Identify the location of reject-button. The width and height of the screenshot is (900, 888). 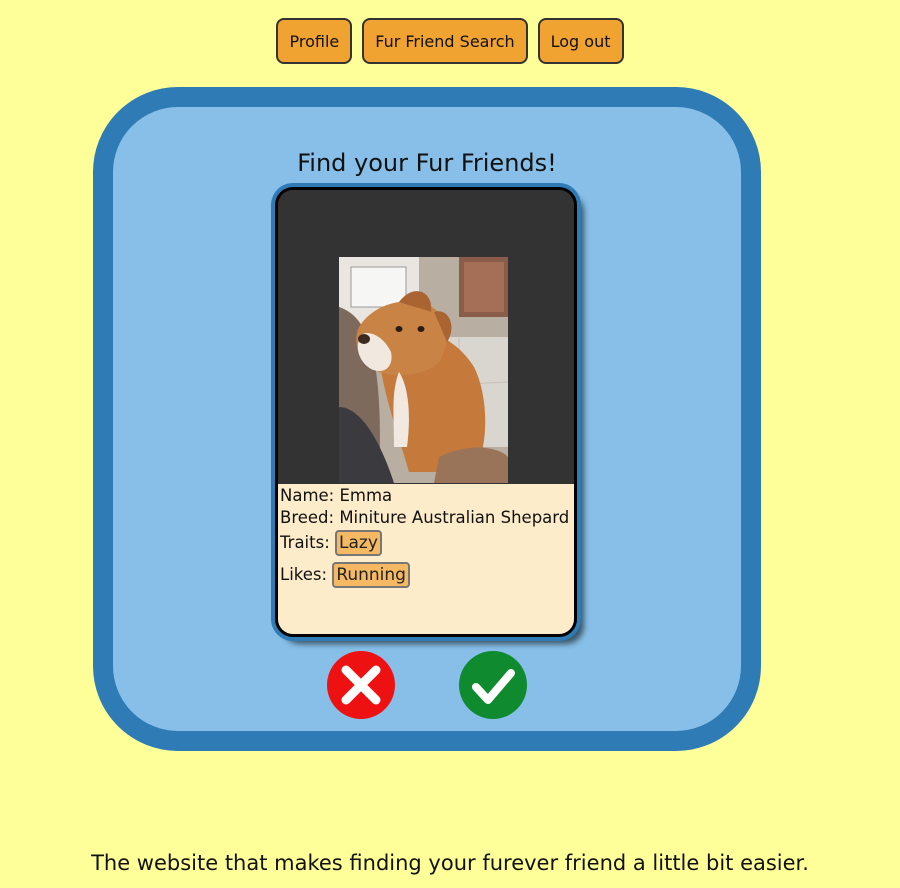
(361, 685).